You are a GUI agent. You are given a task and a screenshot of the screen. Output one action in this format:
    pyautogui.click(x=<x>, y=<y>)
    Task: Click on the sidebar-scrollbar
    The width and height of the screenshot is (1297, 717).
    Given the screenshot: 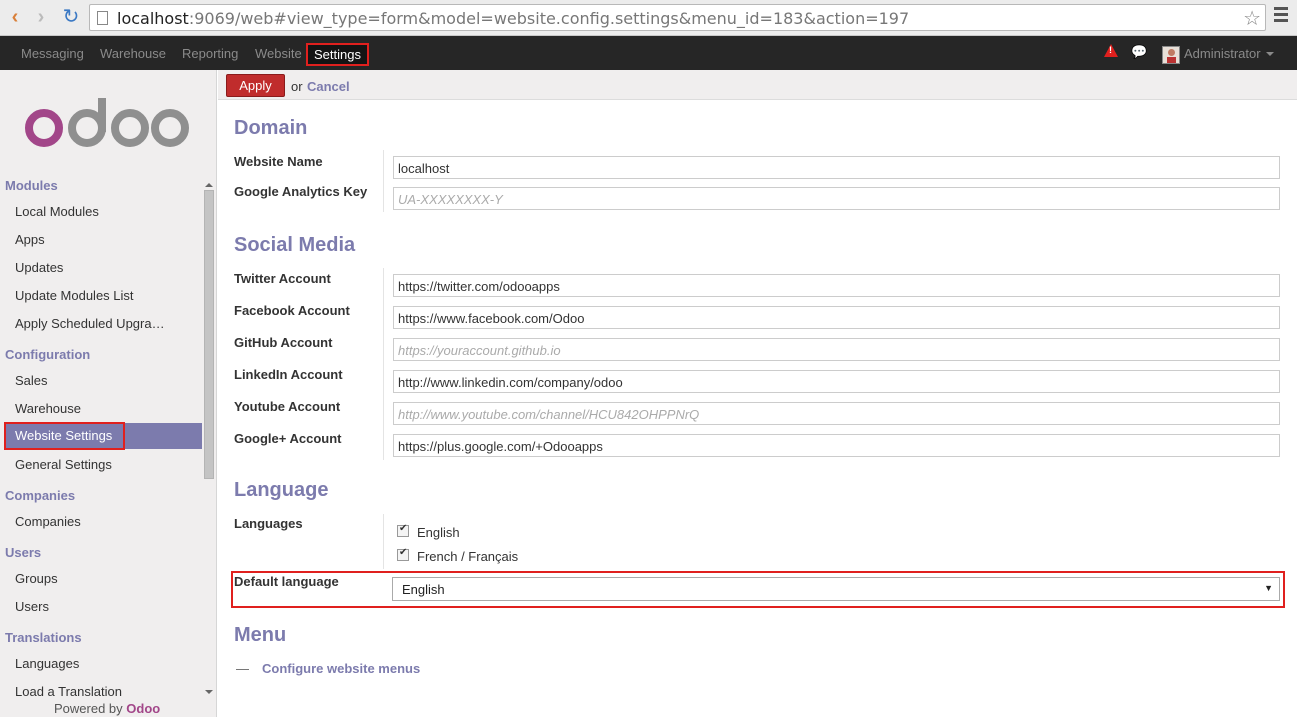 What is the action you would take?
    pyautogui.click(x=209, y=441)
    